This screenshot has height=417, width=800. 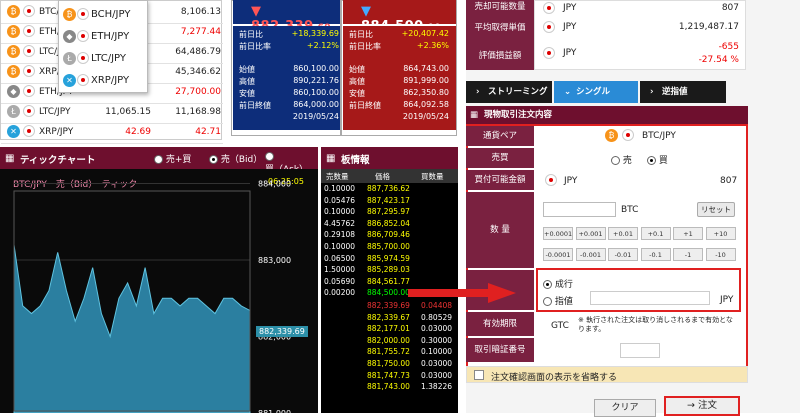 What do you see at coordinates (655, 233) in the screenshot?
I see `qty-step-button: +0.1` at bounding box center [655, 233].